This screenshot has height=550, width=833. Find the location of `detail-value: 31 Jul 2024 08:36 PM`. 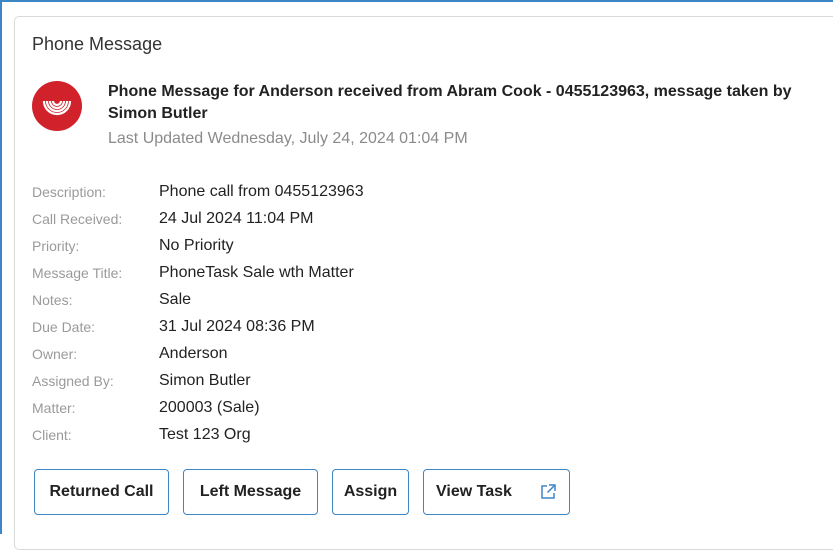

detail-value: 31 Jul 2024 08:36 PM is located at coordinates (237, 326).